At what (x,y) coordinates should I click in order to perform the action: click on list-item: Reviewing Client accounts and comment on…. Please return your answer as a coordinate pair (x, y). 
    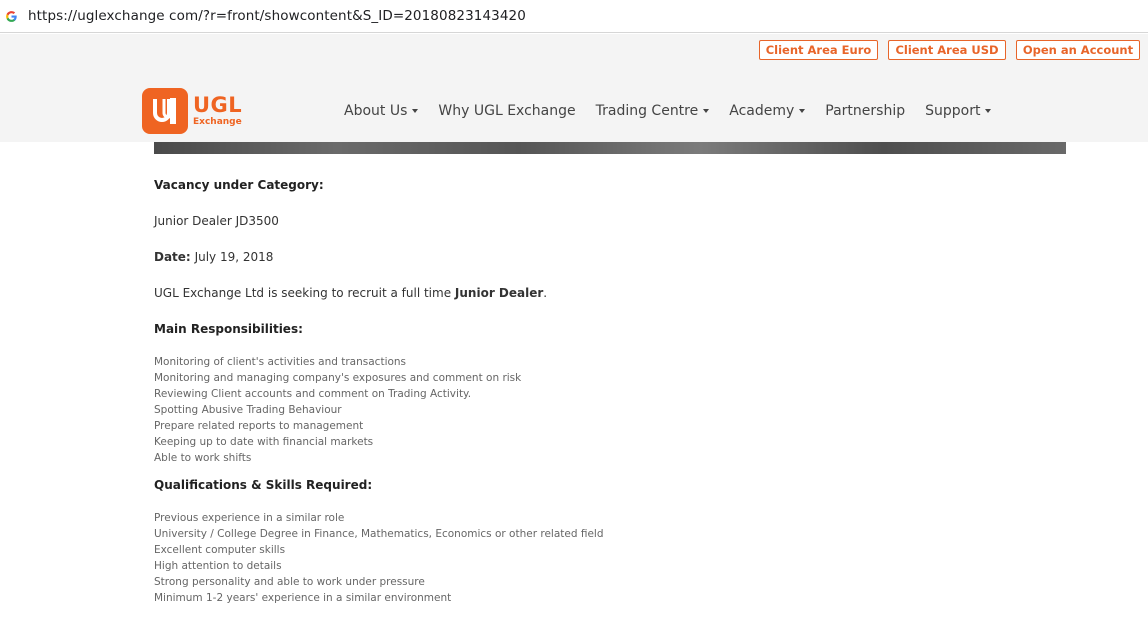
    Looking at the image, I should click on (313, 394).